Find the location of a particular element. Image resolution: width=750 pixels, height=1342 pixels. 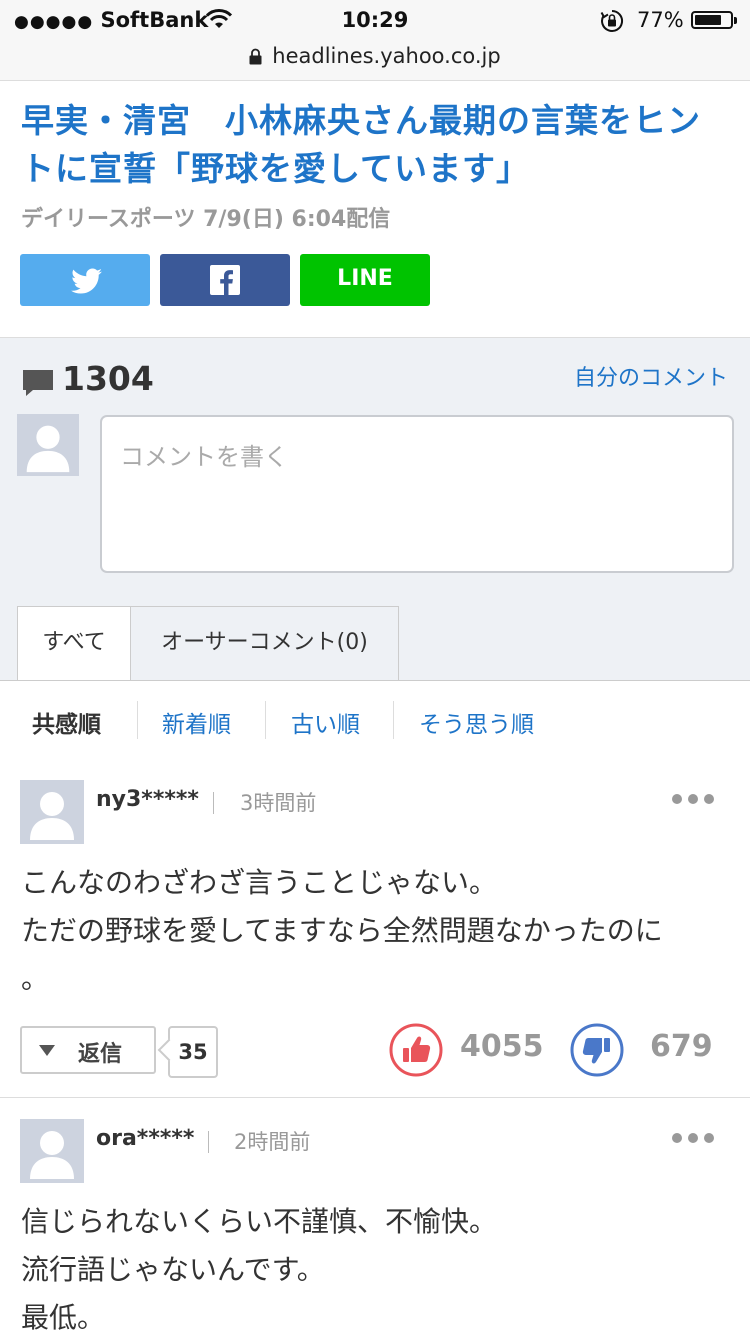

comment-line: 。 is located at coordinates (35, 978).